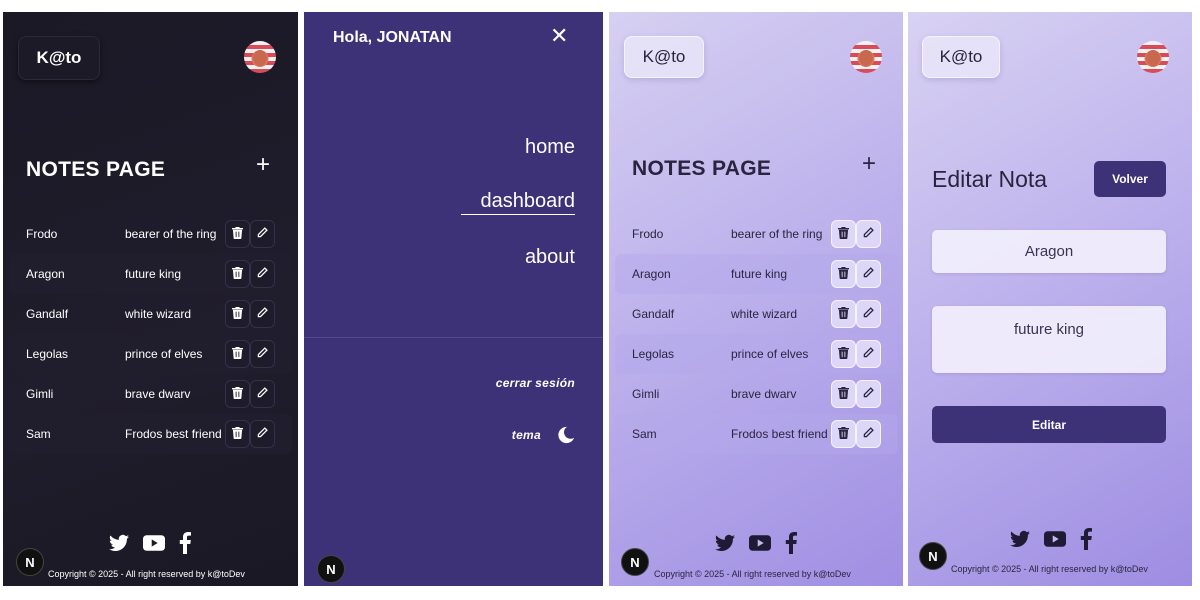  What do you see at coordinates (1049, 339) in the screenshot?
I see `note-description-textarea: future king` at bounding box center [1049, 339].